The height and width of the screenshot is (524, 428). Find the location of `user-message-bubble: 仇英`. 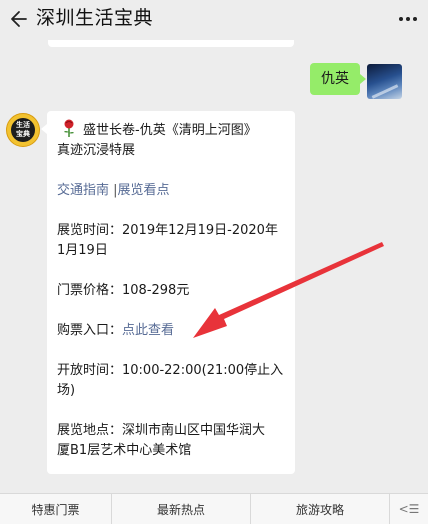

user-message-bubble: 仇英 is located at coordinates (338, 79).